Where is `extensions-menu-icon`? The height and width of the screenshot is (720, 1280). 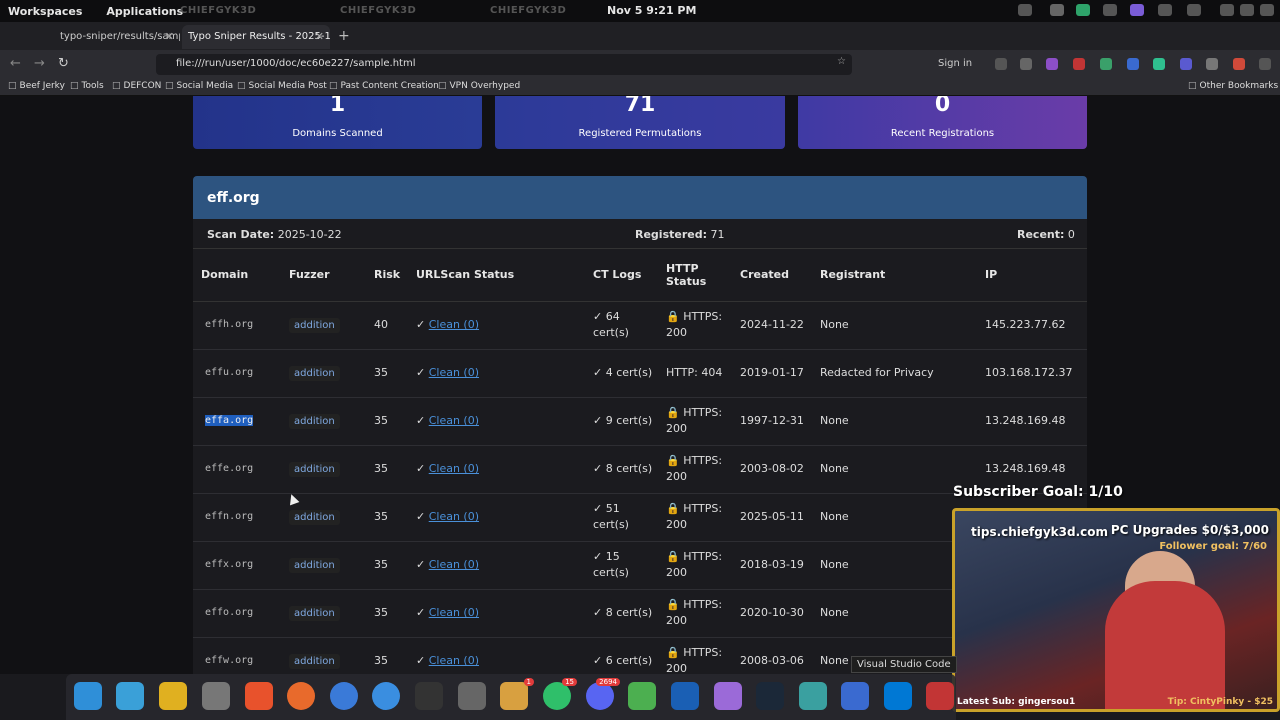 extensions-menu-icon is located at coordinates (1212, 64).